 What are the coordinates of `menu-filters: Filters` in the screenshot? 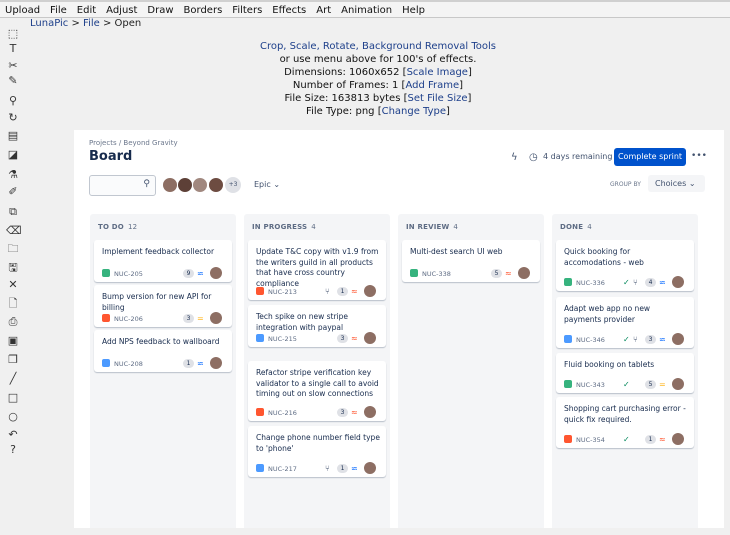 It's located at (247, 9).